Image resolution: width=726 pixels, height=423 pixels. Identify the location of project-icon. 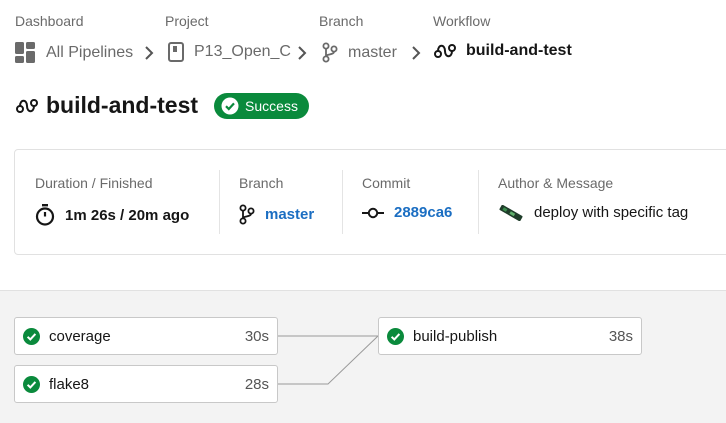
(176, 52).